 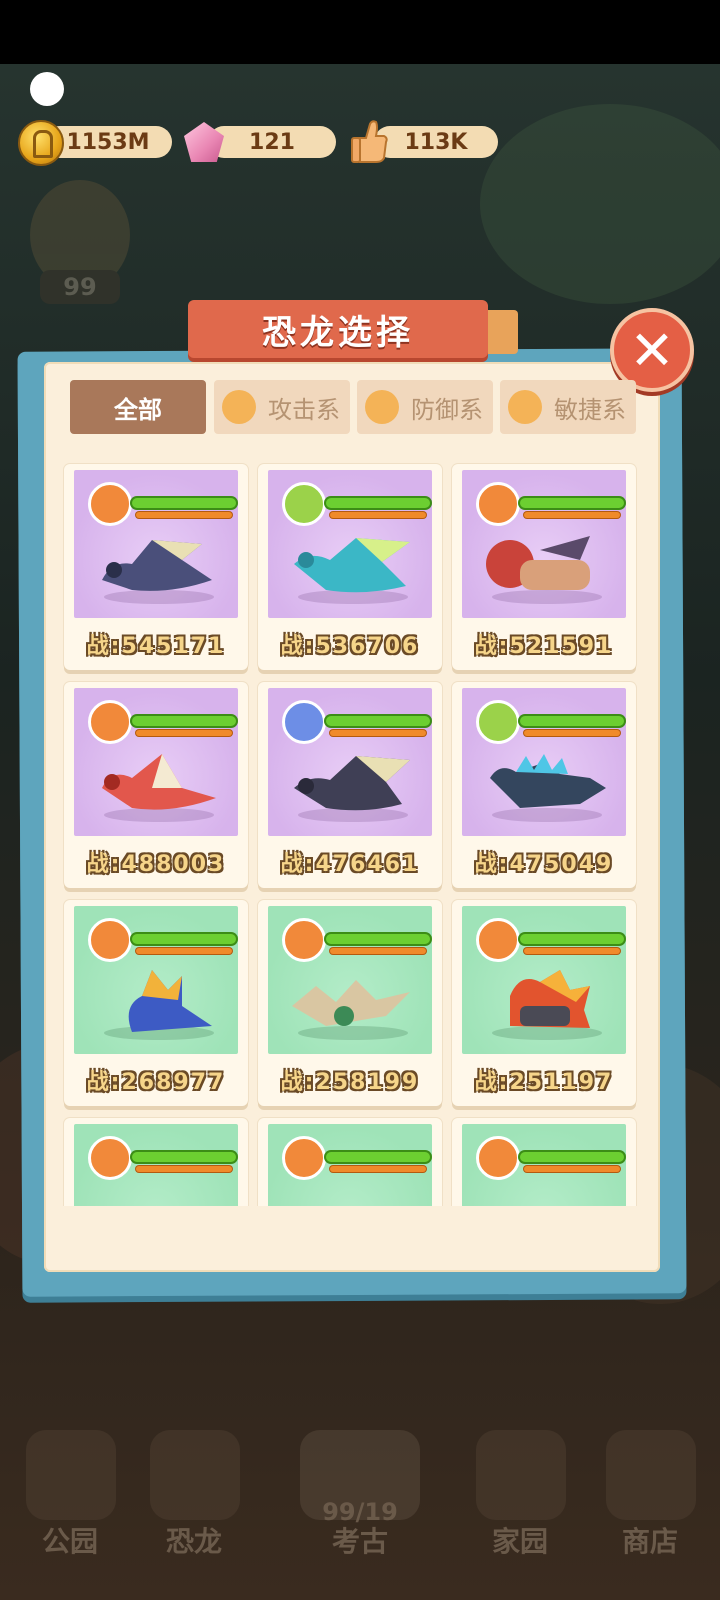 I want to click on dino-card: 战:476461, so click(x=350, y=785).